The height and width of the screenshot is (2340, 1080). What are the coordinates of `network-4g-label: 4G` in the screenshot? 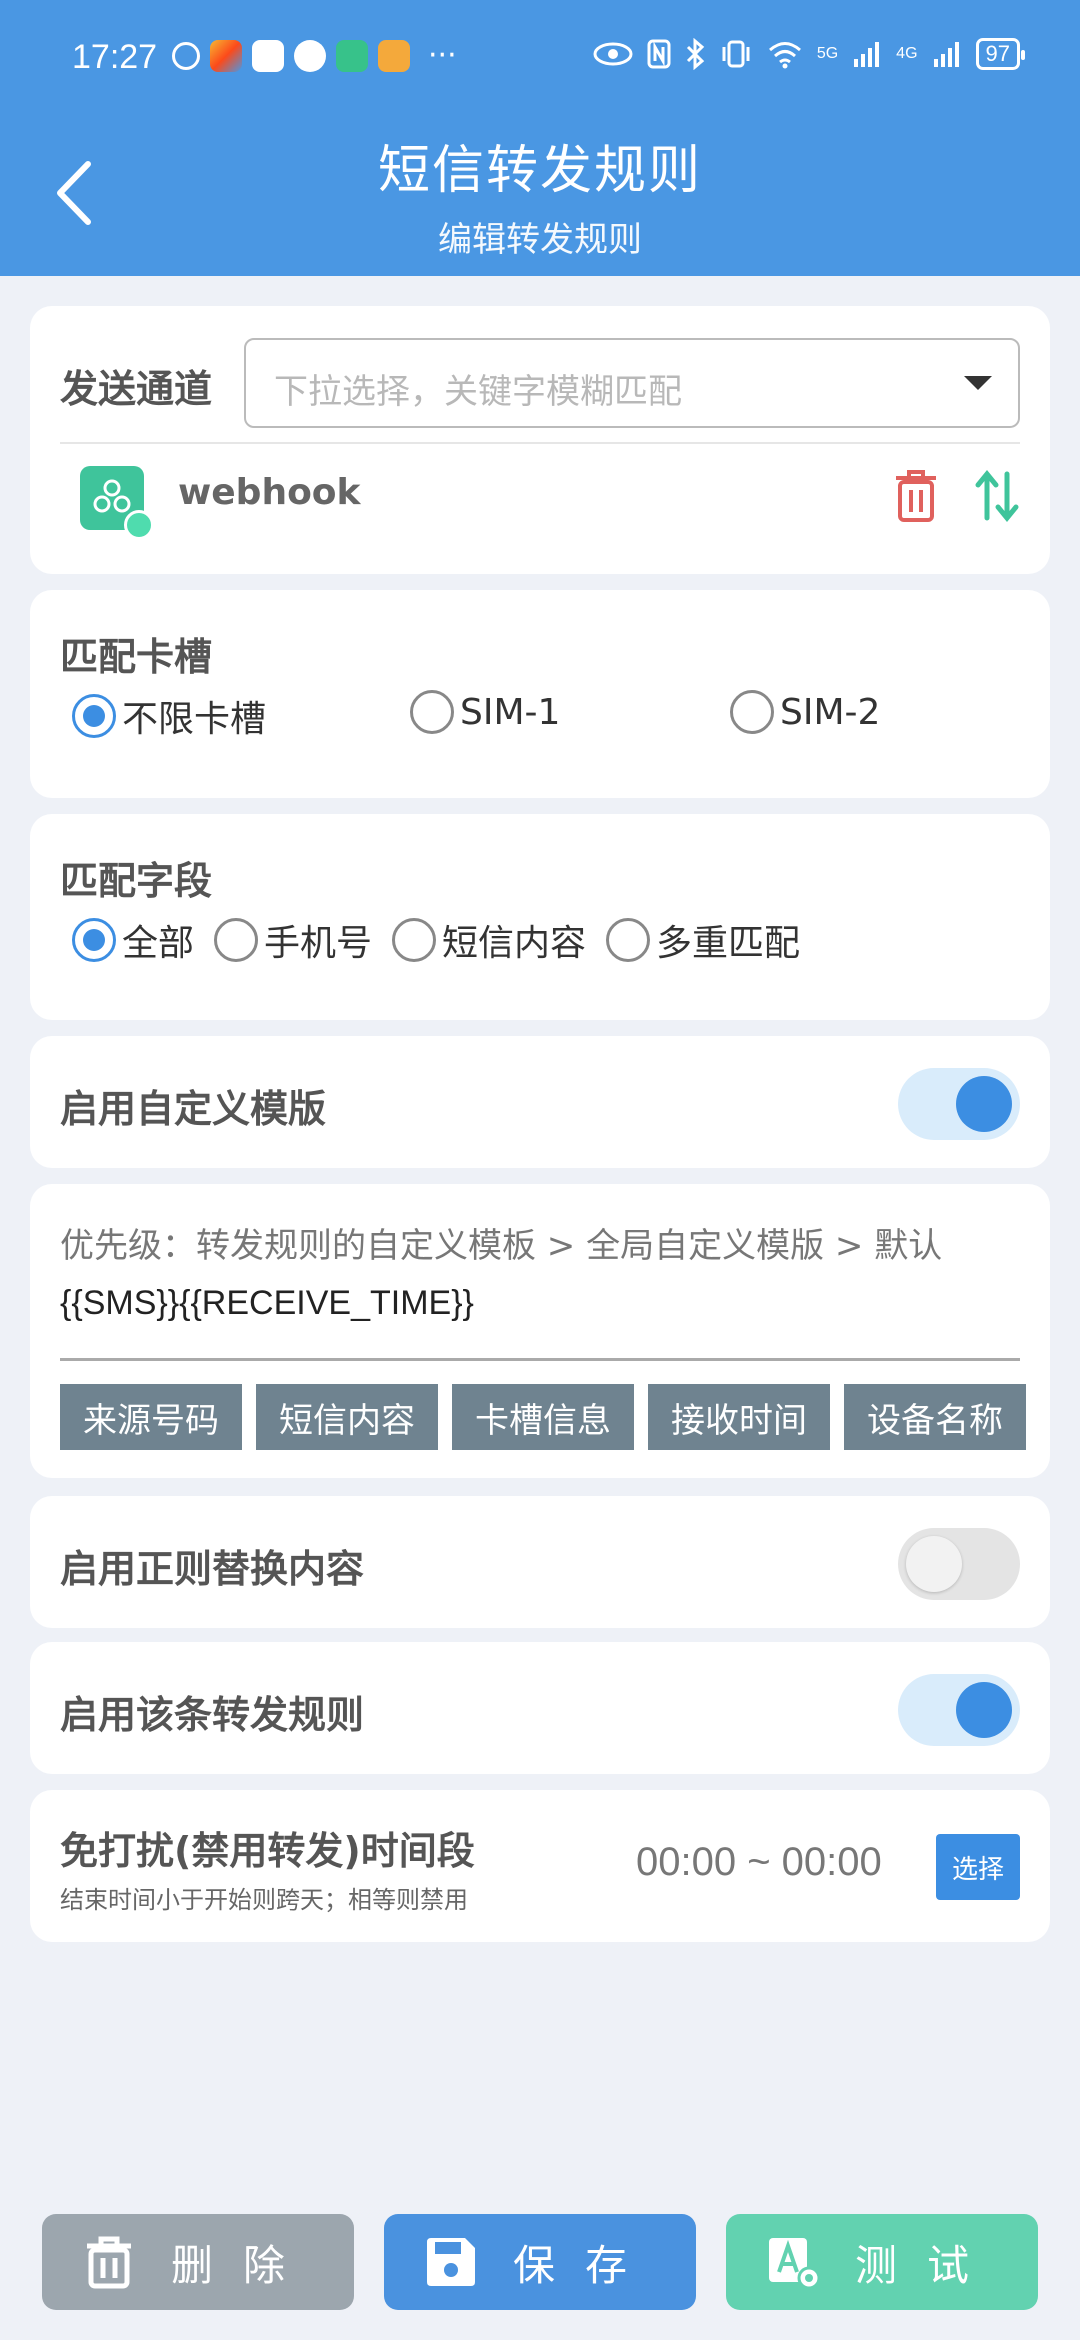 It's located at (907, 53).